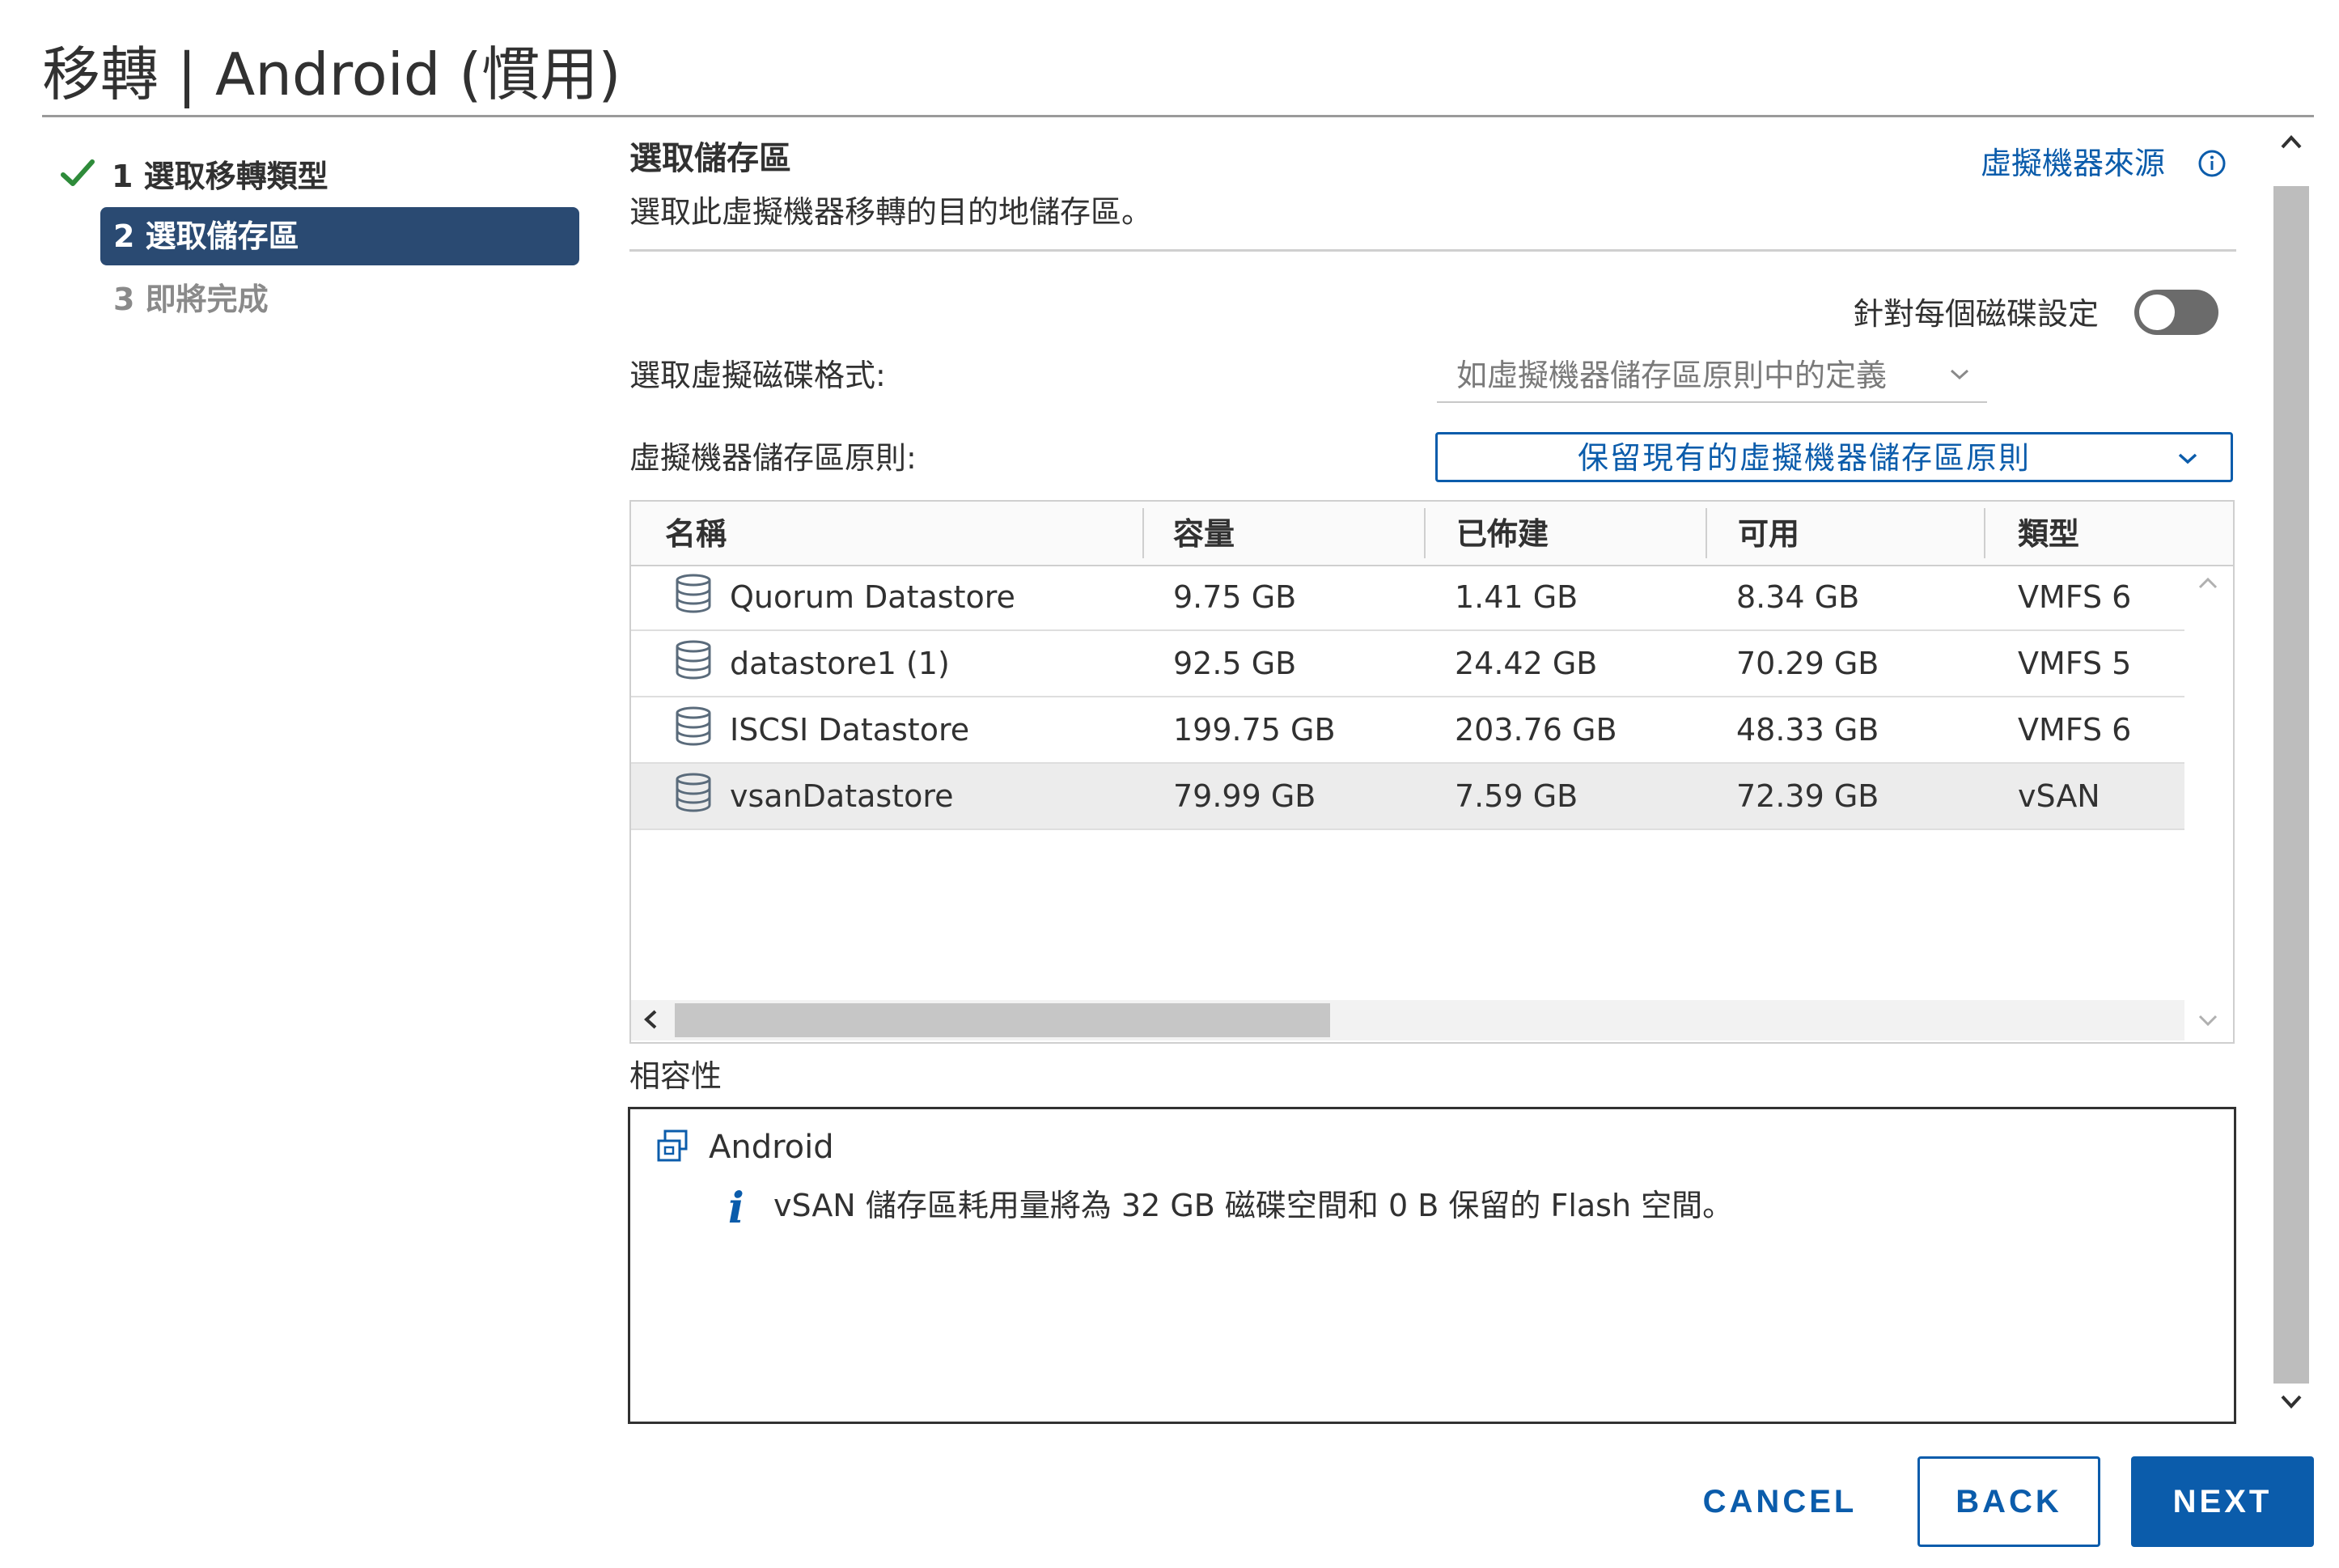  I want to click on datastore-name: ISCSI Datastore, so click(849, 730).